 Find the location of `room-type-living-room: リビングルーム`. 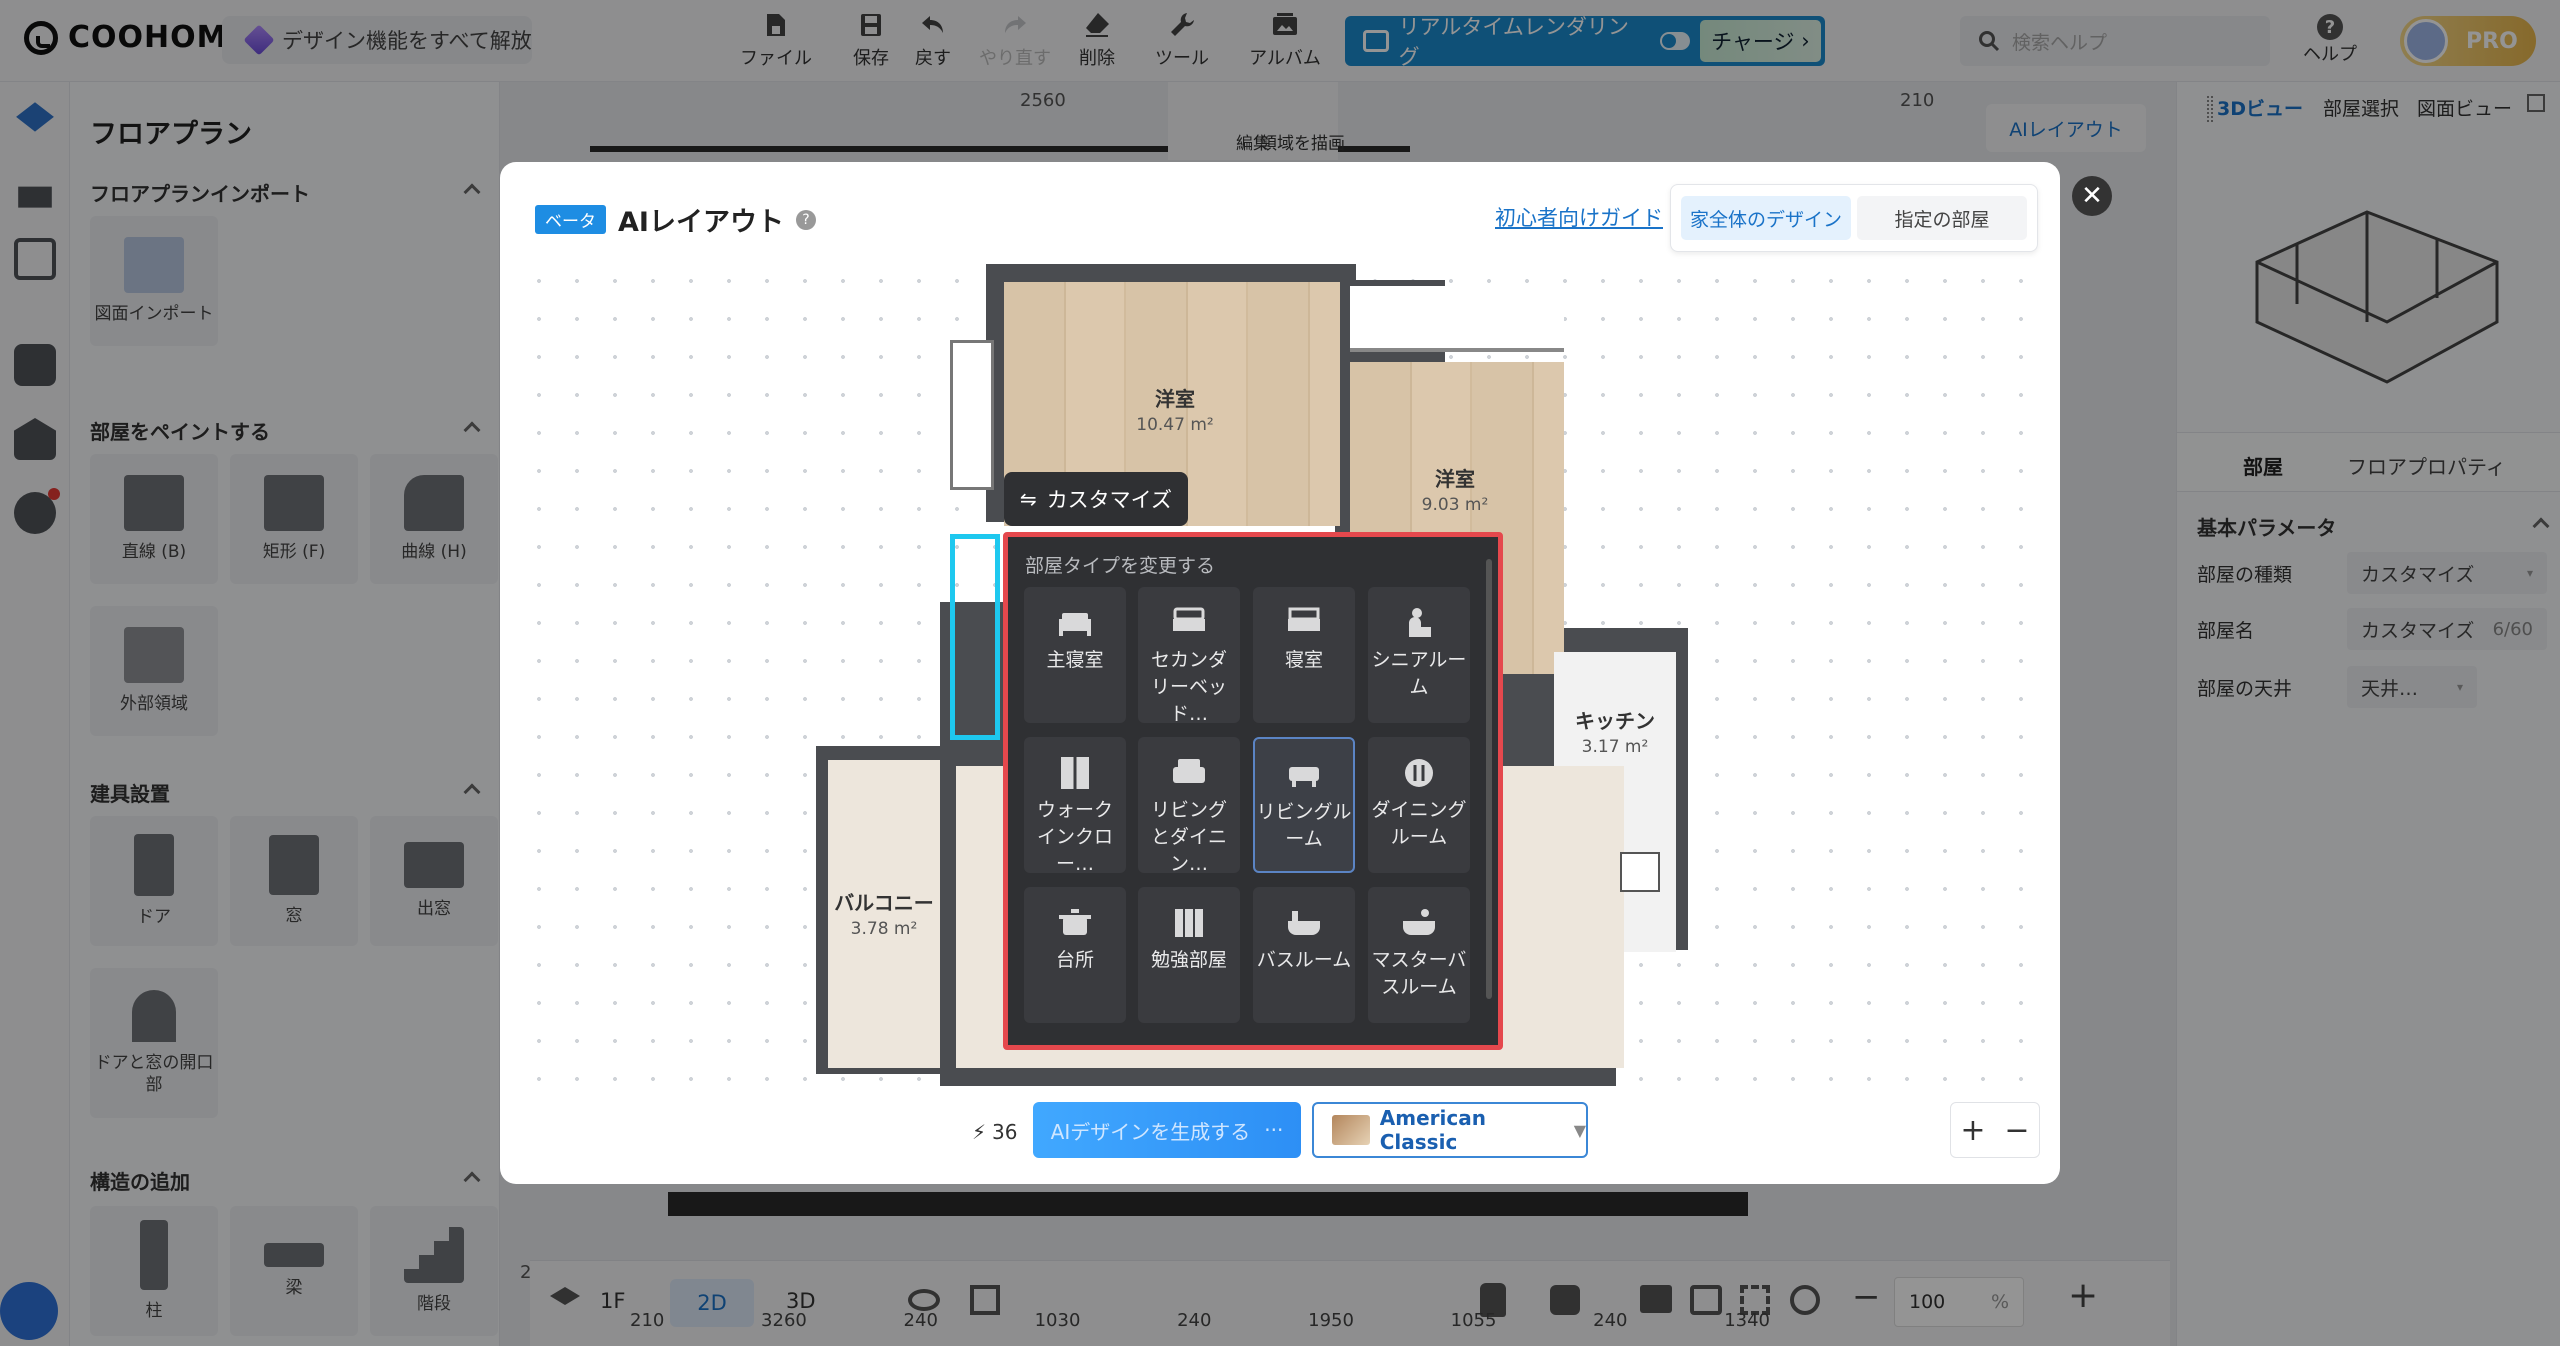

room-type-living-room: リビングルーム is located at coordinates (1304, 805).